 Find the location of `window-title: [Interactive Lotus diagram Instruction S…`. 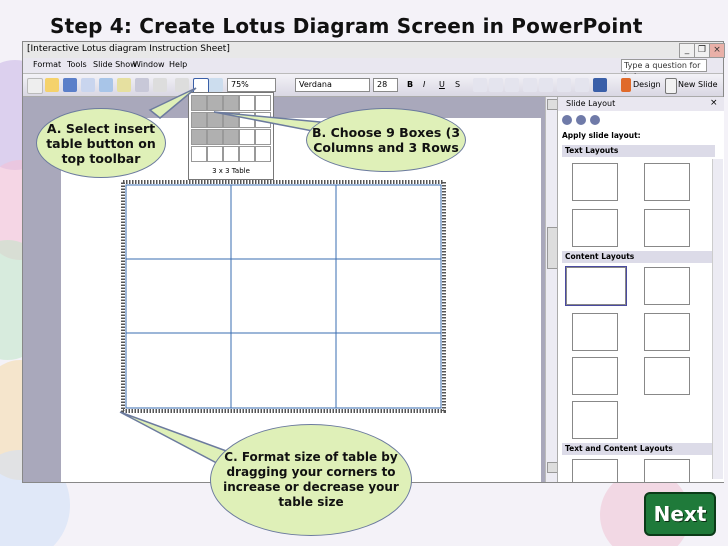

window-title: [Interactive Lotus diagram Instruction S… is located at coordinates (128, 49).